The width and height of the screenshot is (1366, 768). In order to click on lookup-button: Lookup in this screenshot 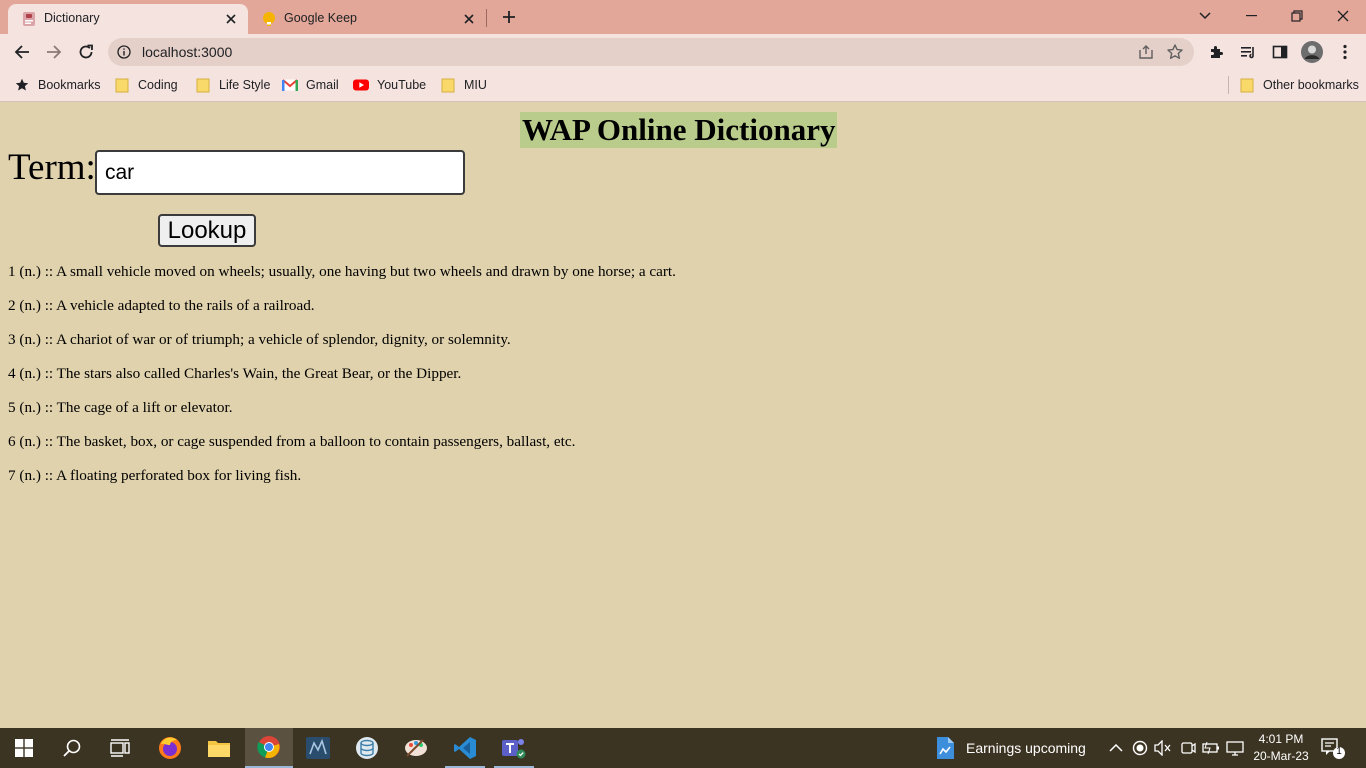, I will do `click(207, 230)`.